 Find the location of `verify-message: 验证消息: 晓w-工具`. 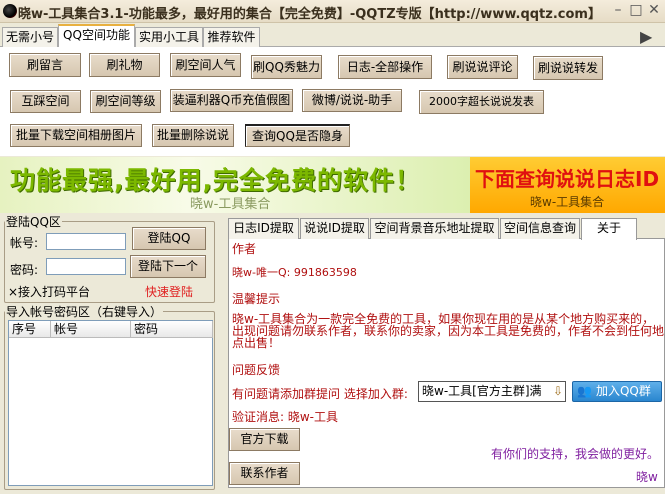

verify-message: 验证消息: 晓w-工具 is located at coordinates (285, 417).